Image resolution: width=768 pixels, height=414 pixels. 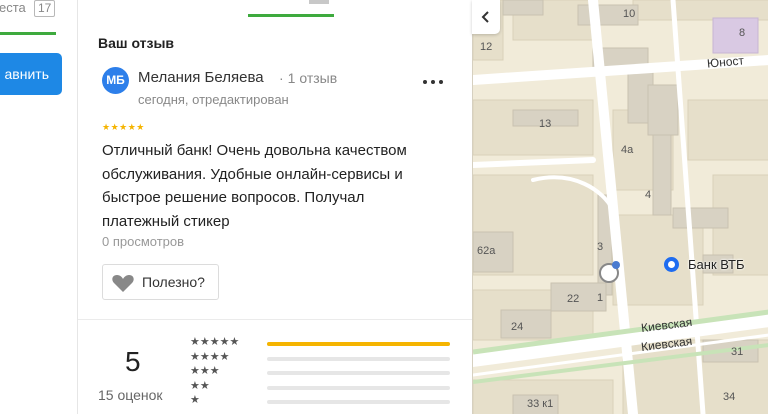 I want to click on building-number: 4а, so click(x=627, y=150).